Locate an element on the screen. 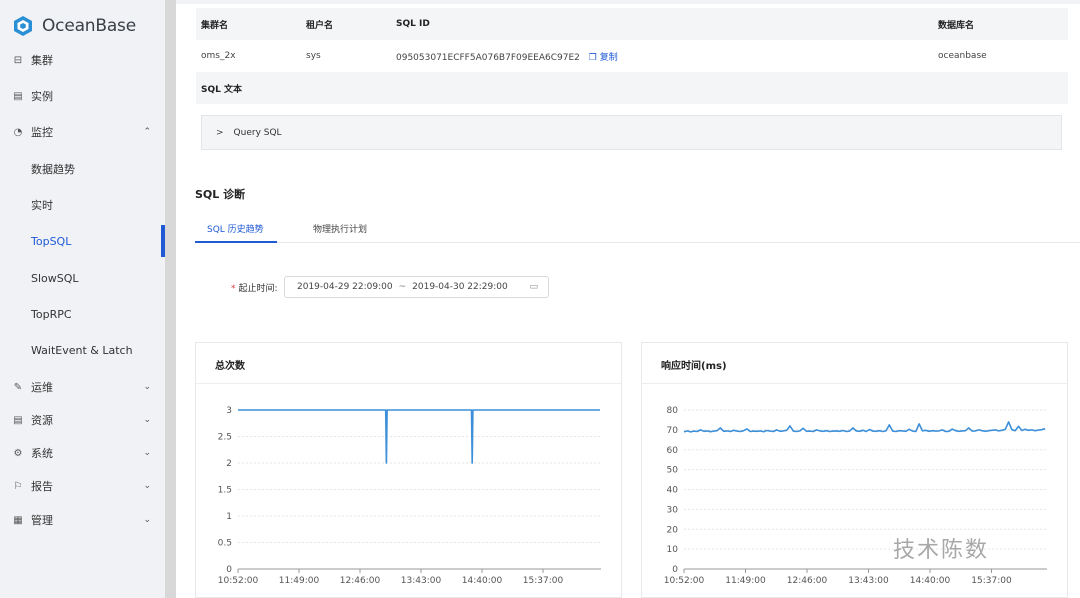 The width and height of the screenshot is (1080, 598). top-bar is located at coordinates (628, 2).